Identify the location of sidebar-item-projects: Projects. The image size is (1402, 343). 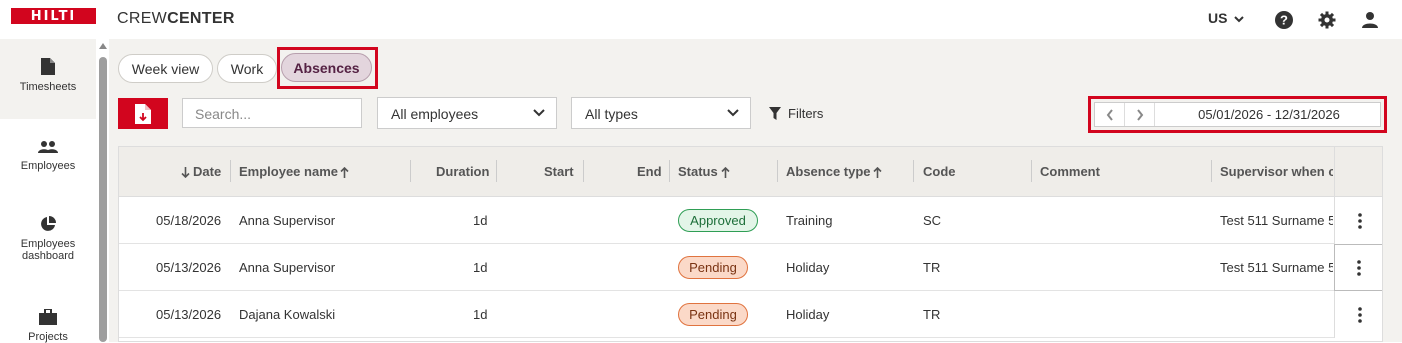
(48, 311).